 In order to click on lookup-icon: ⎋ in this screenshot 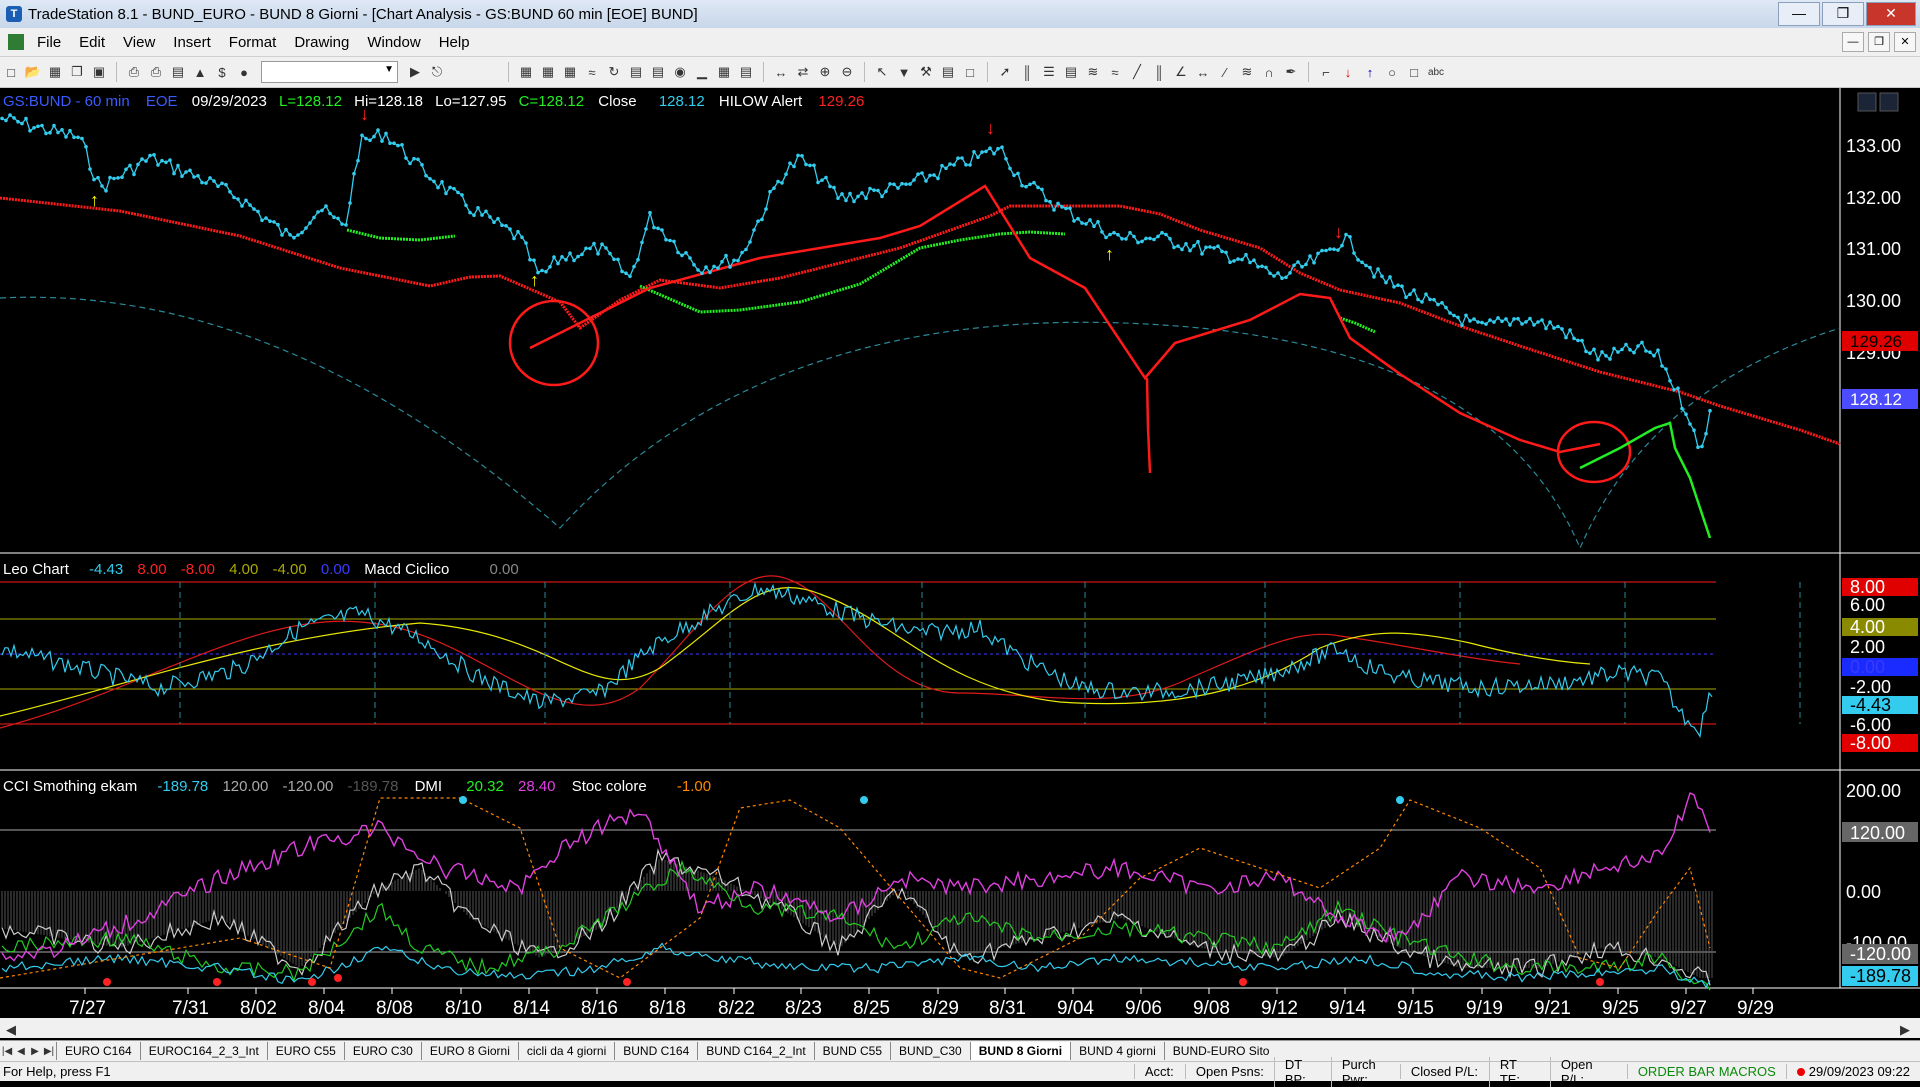, I will do `click(437, 72)`.